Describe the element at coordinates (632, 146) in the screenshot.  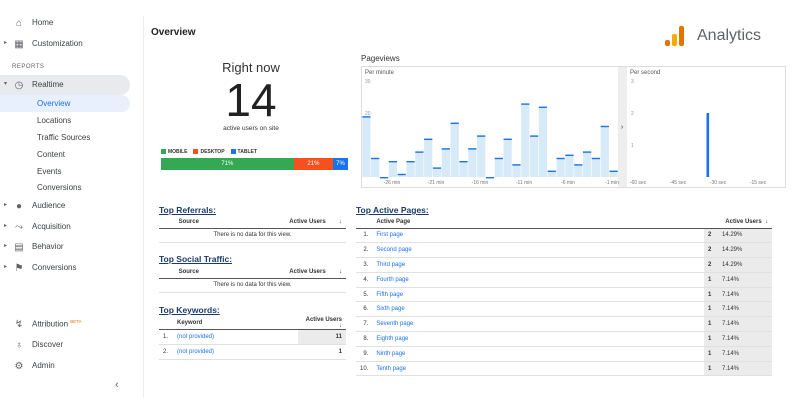
I see `y-tick-label-right: 1` at that location.